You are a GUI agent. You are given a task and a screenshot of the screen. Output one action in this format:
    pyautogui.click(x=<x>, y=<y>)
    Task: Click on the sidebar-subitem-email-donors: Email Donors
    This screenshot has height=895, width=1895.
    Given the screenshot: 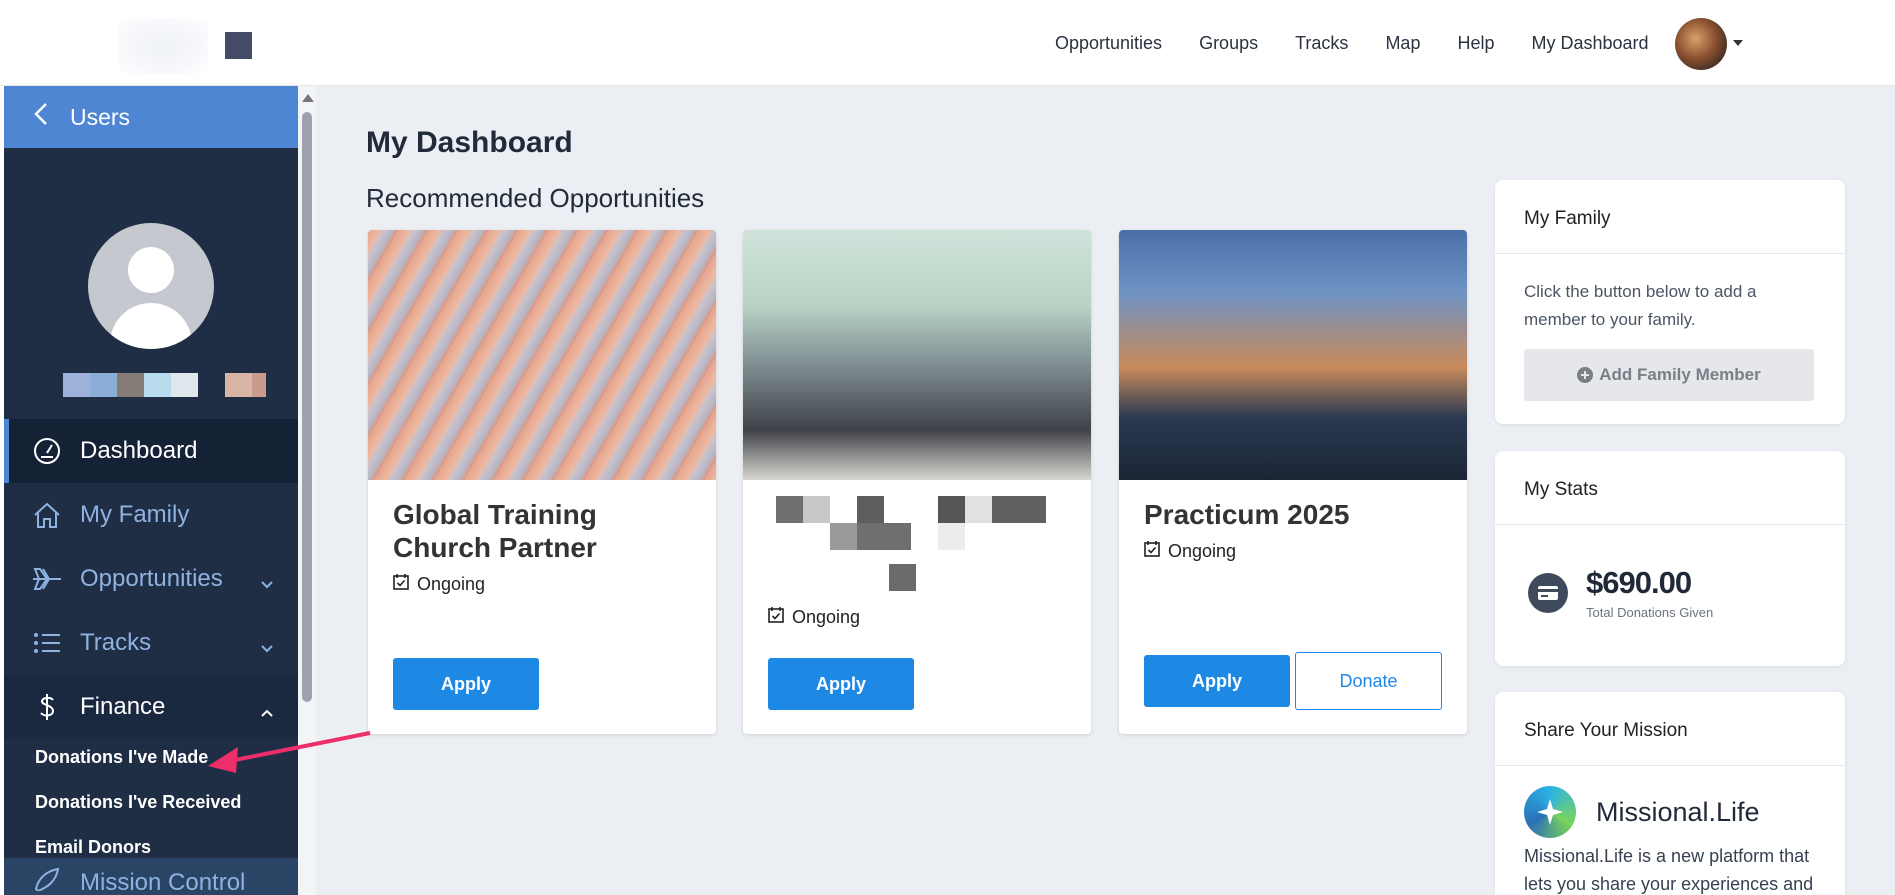 What is the action you would take?
    pyautogui.click(x=93, y=847)
    